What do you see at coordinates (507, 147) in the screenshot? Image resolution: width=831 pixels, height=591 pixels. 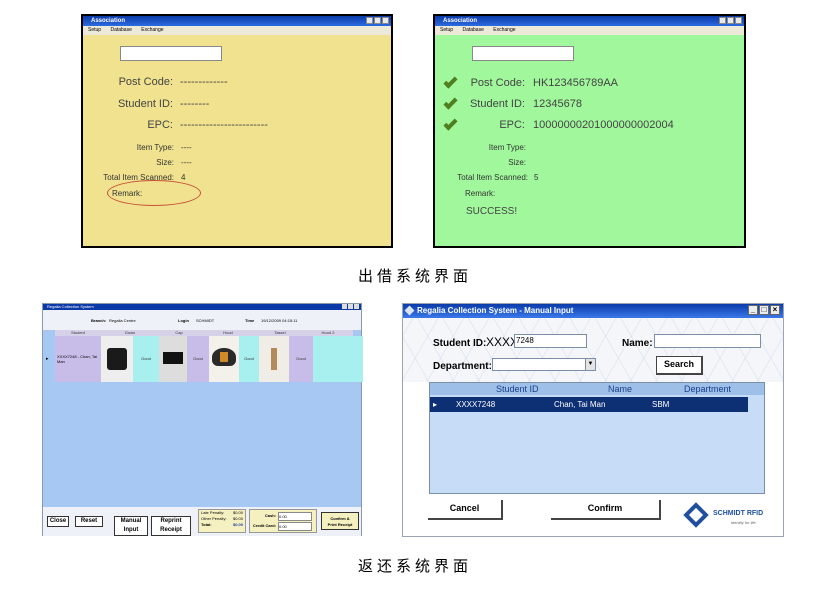 I see `item-type-label: Item Type:` at bounding box center [507, 147].